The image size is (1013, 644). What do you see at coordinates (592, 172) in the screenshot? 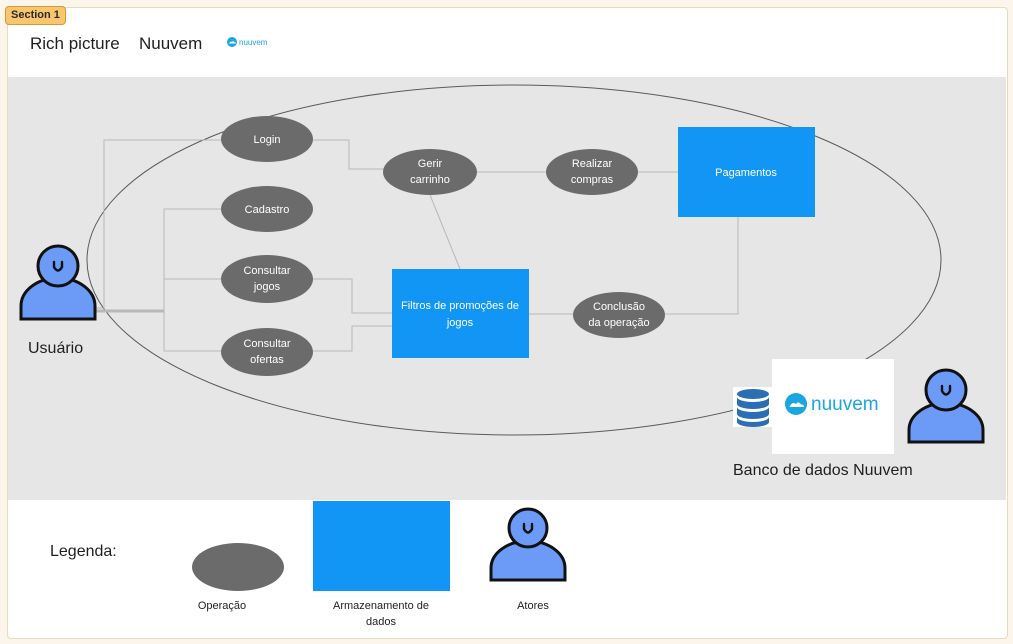
I see `operation-realizar-compras: Realizar compras` at bounding box center [592, 172].